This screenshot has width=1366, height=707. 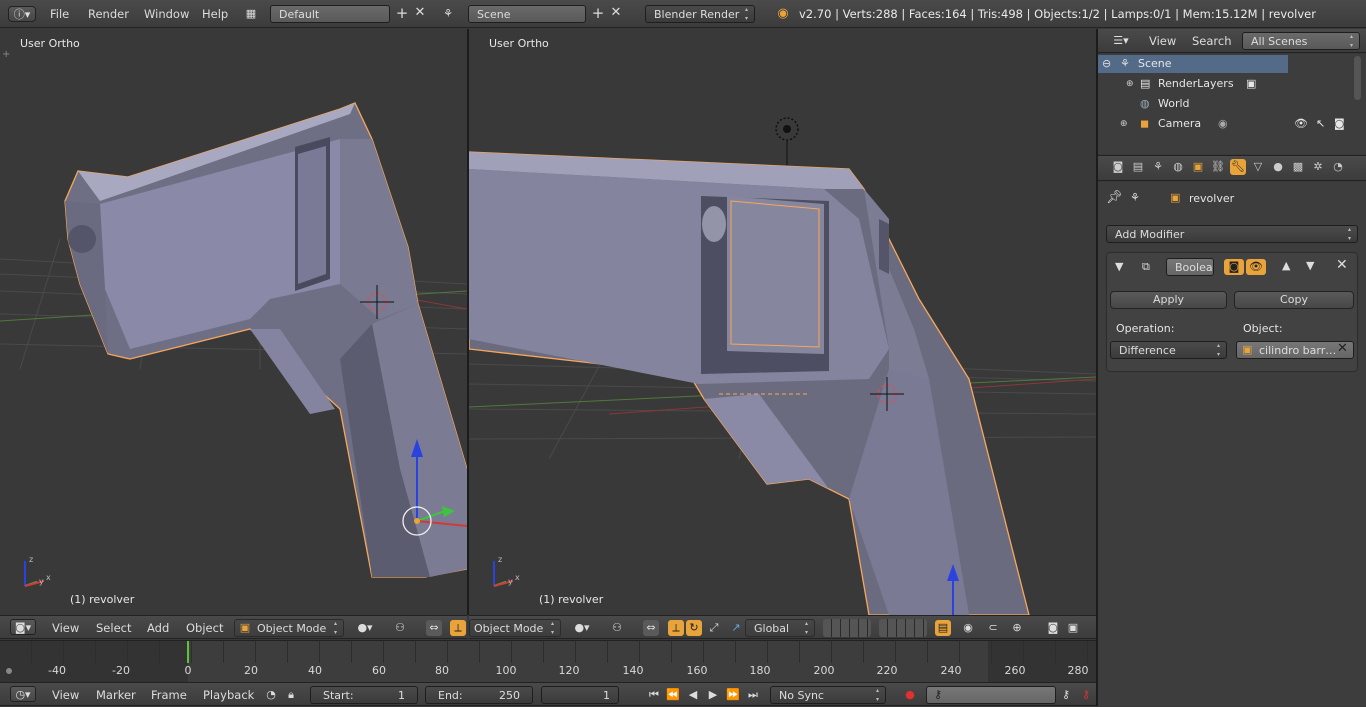 What do you see at coordinates (1357, 78) in the screenshot?
I see `outliner-scrollbar` at bounding box center [1357, 78].